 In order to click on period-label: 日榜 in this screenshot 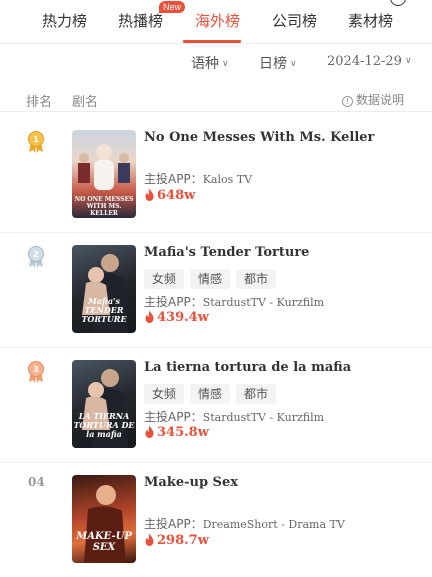, I will do `click(273, 64)`.